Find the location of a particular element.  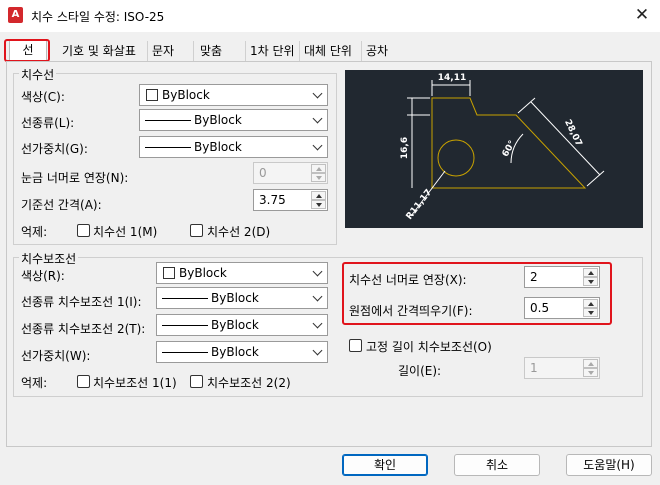

ext-linetype2-select: ByBlock is located at coordinates (242, 325).